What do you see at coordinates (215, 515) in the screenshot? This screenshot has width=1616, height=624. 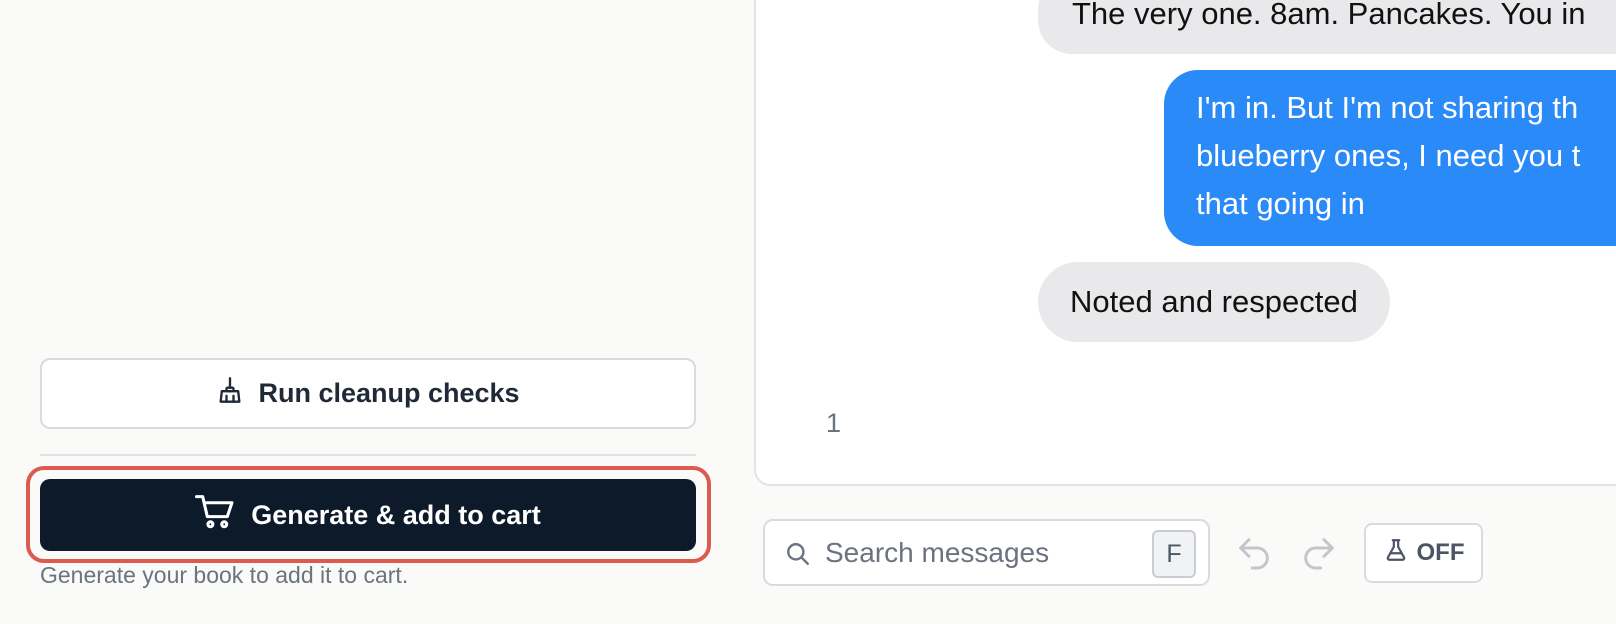 I see `cart-icon` at bounding box center [215, 515].